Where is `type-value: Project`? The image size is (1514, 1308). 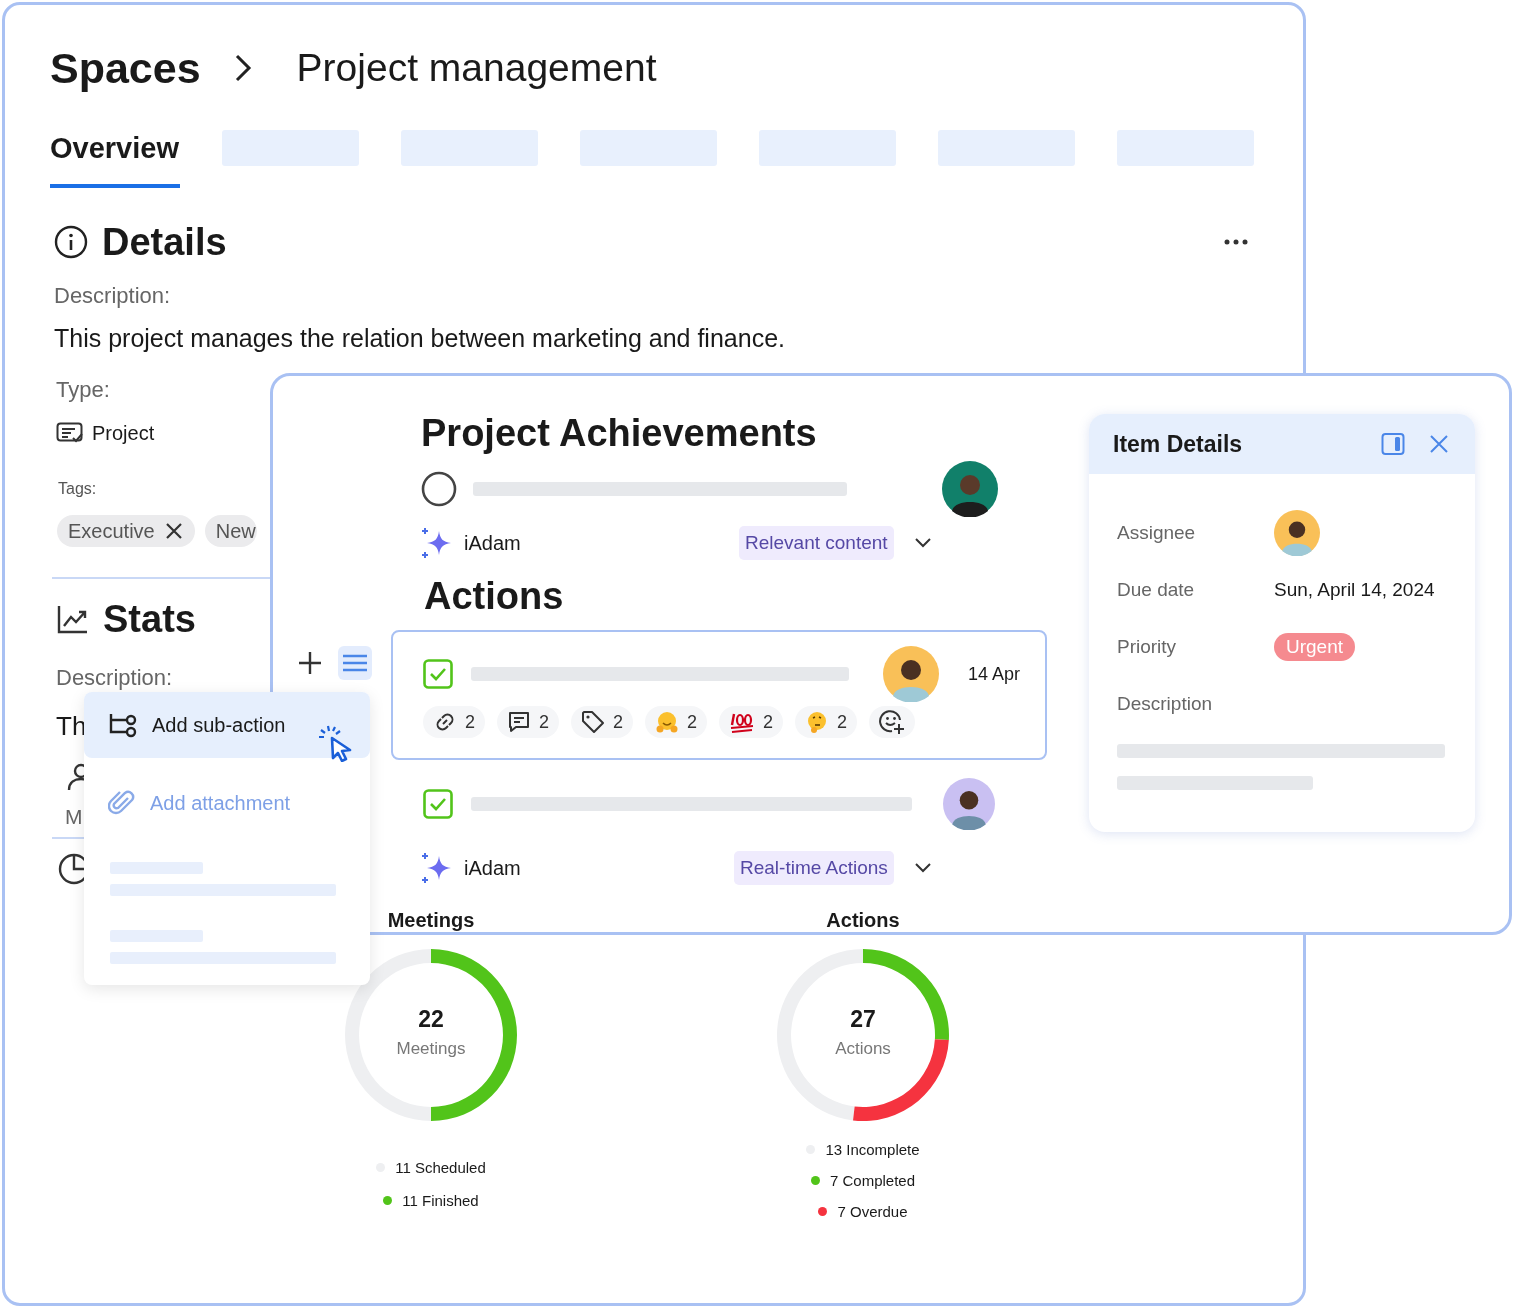 type-value: Project is located at coordinates (123, 433).